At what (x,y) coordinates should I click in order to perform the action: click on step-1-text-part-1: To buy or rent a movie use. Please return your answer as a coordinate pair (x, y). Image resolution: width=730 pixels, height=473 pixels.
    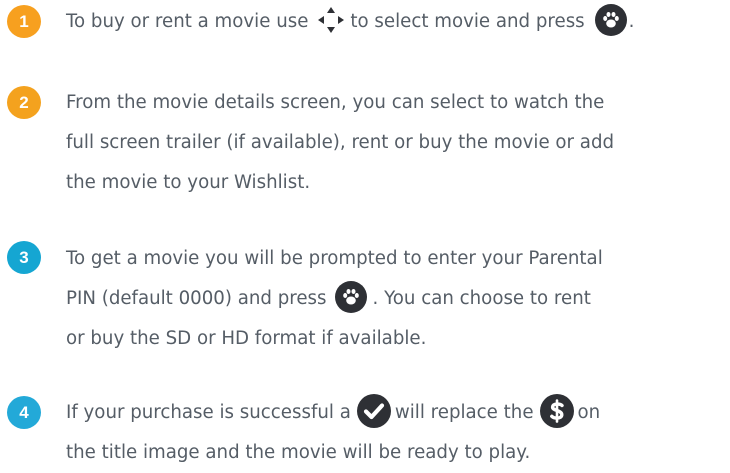
    Looking at the image, I should click on (187, 21).